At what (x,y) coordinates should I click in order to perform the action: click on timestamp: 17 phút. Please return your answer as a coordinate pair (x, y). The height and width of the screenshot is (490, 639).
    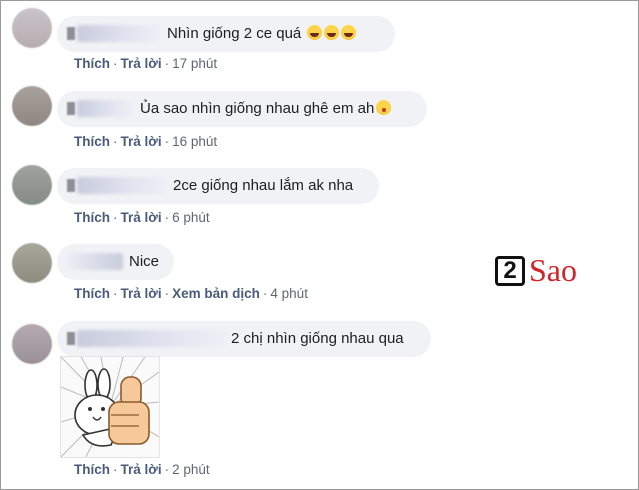
    Looking at the image, I should click on (194, 63).